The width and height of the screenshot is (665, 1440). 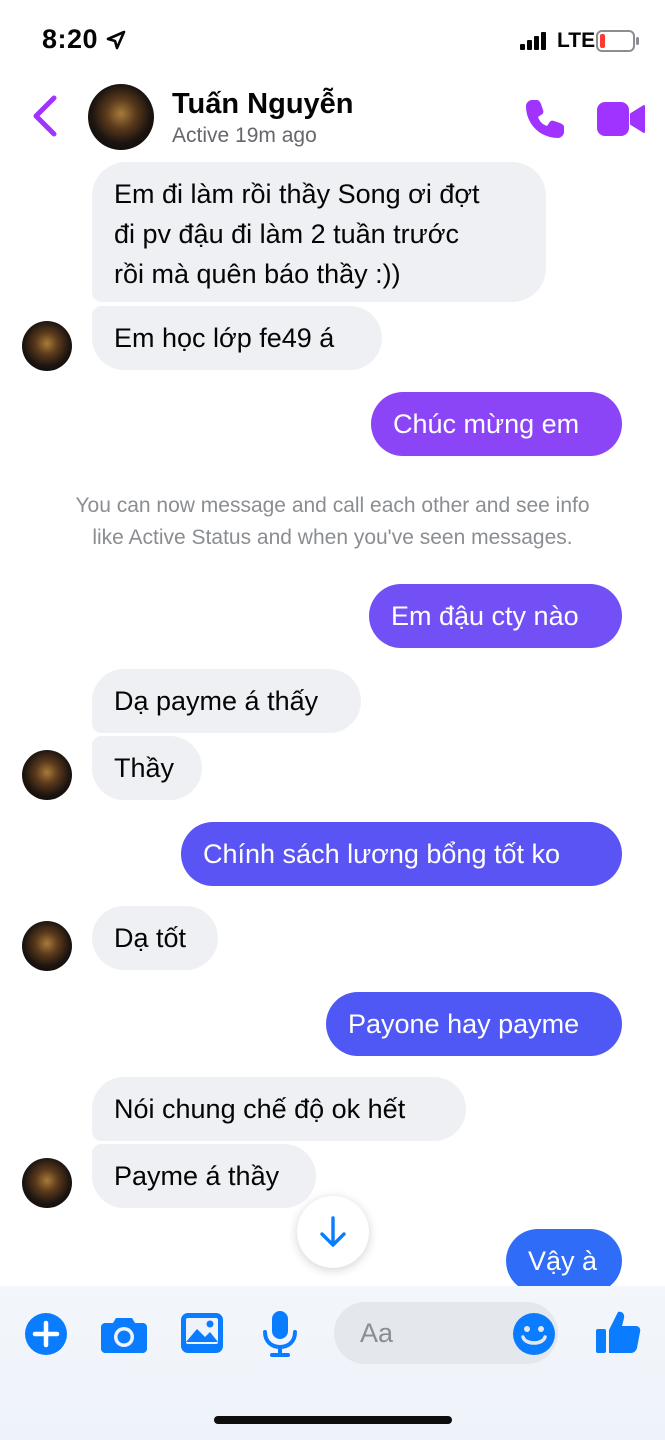 What do you see at coordinates (474, 1024) in the screenshot?
I see `message-outgoing: Payone hay payme` at bounding box center [474, 1024].